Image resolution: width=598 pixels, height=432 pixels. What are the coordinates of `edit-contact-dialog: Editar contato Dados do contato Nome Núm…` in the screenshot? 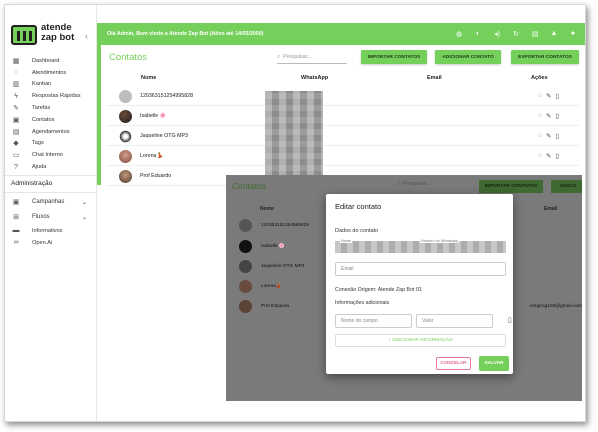 It's located at (419, 284).